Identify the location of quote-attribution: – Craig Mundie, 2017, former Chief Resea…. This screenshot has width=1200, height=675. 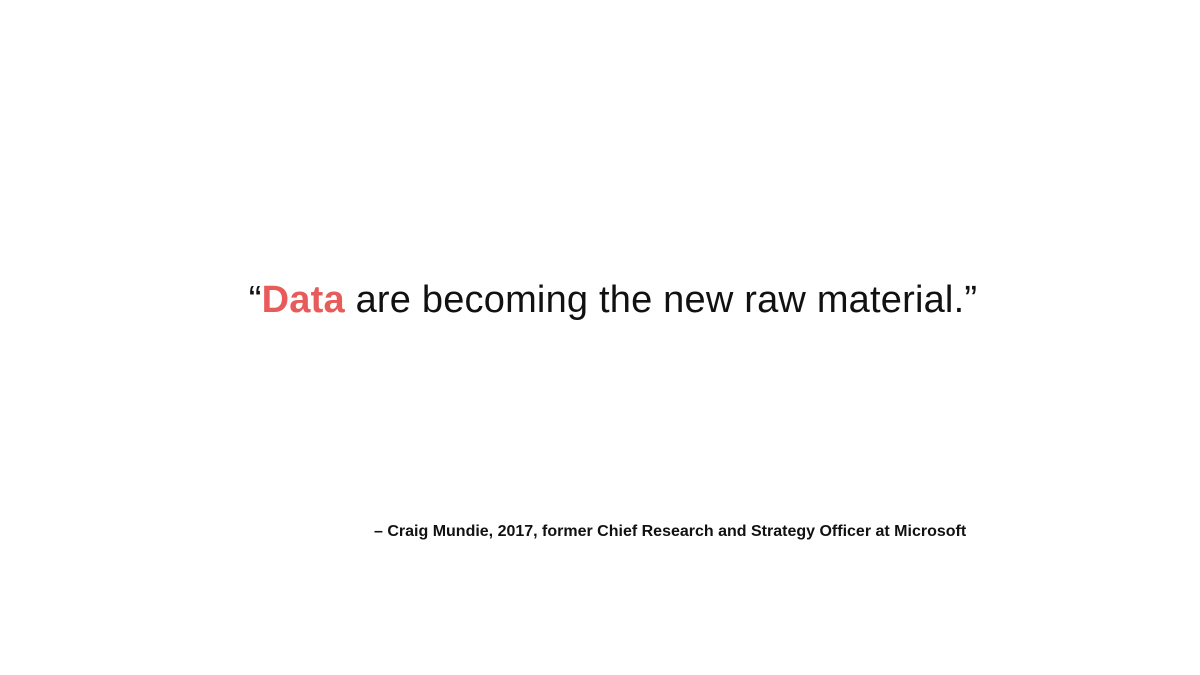
(670, 531).